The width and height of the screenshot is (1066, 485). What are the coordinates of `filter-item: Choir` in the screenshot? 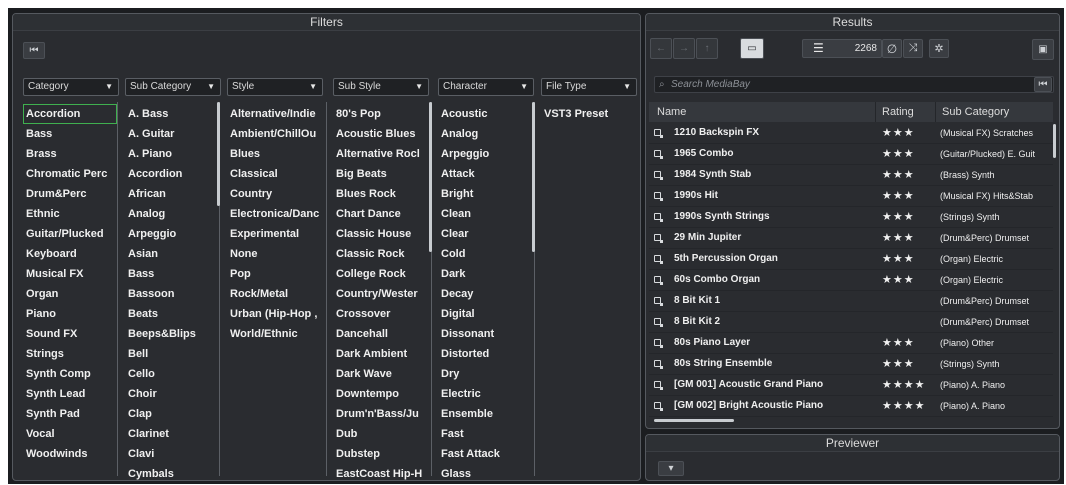 It's located at (173, 394).